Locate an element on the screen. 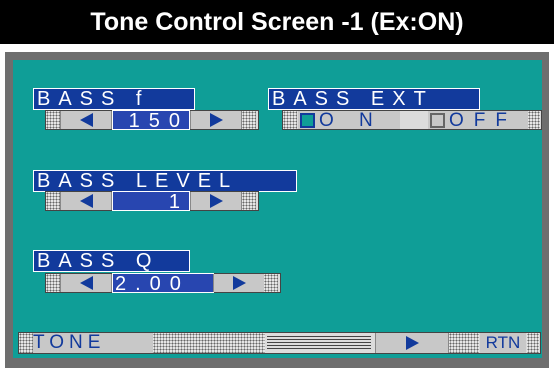  bass-ext-off-text: OFF is located at coordinates (483, 120).